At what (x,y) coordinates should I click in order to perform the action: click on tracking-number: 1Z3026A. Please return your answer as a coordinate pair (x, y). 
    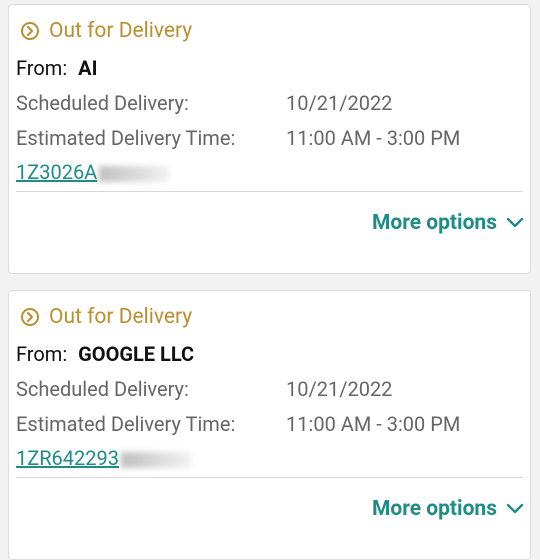
    Looking at the image, I should click on (57, 172).